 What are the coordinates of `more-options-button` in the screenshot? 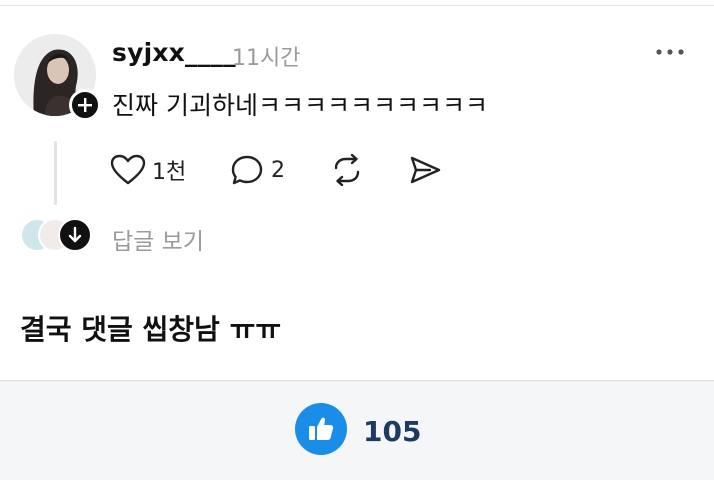 It's located at (670, 52).